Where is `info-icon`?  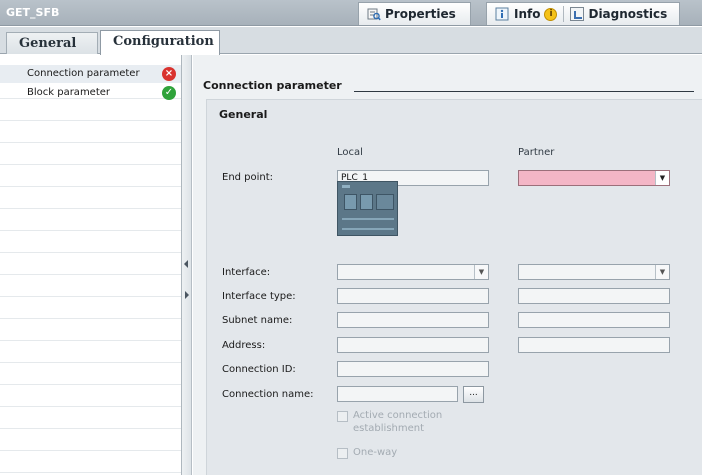
info-icon is located at coordinates (502, 14).